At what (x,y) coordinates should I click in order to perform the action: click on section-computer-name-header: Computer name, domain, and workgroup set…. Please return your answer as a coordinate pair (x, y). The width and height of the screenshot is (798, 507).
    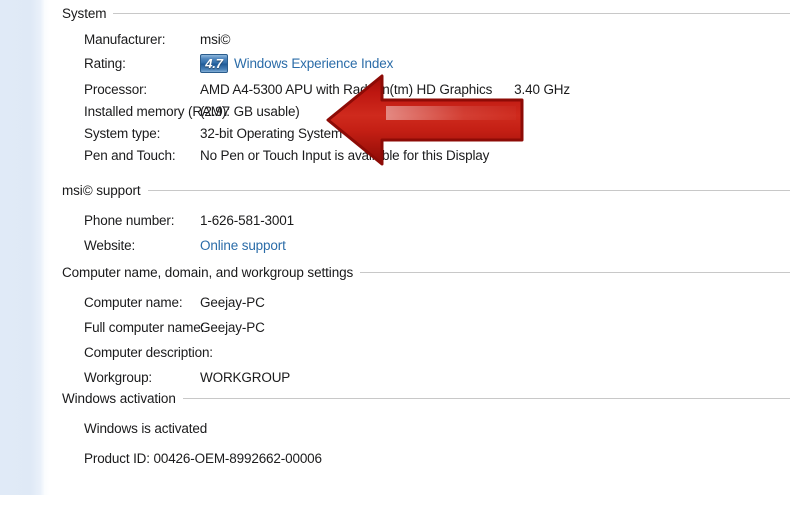
    Looking at the image, I should click on (424, 272).